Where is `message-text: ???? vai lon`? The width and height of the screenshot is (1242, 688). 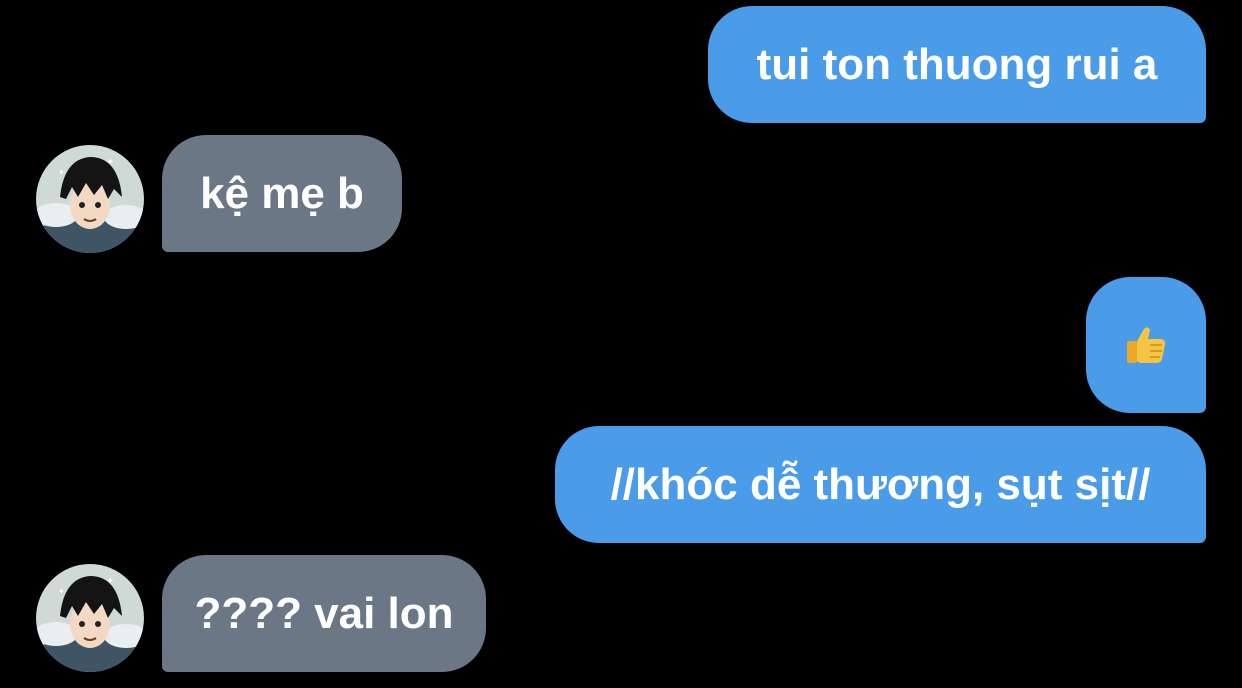
message-text: ???? vai lon is located at coordinates (324, 613).